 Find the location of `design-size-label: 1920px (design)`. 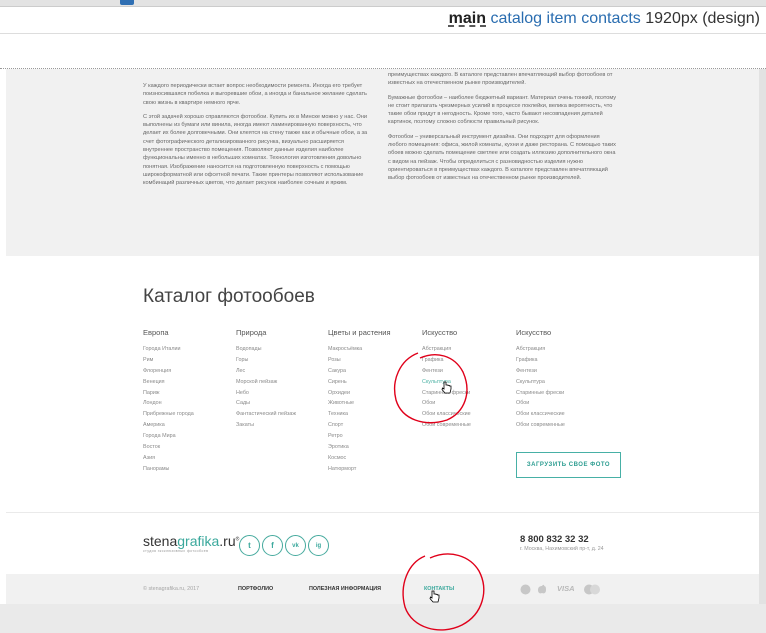

design-size-label: 1920px (design) is located at coordinates (702, 18).